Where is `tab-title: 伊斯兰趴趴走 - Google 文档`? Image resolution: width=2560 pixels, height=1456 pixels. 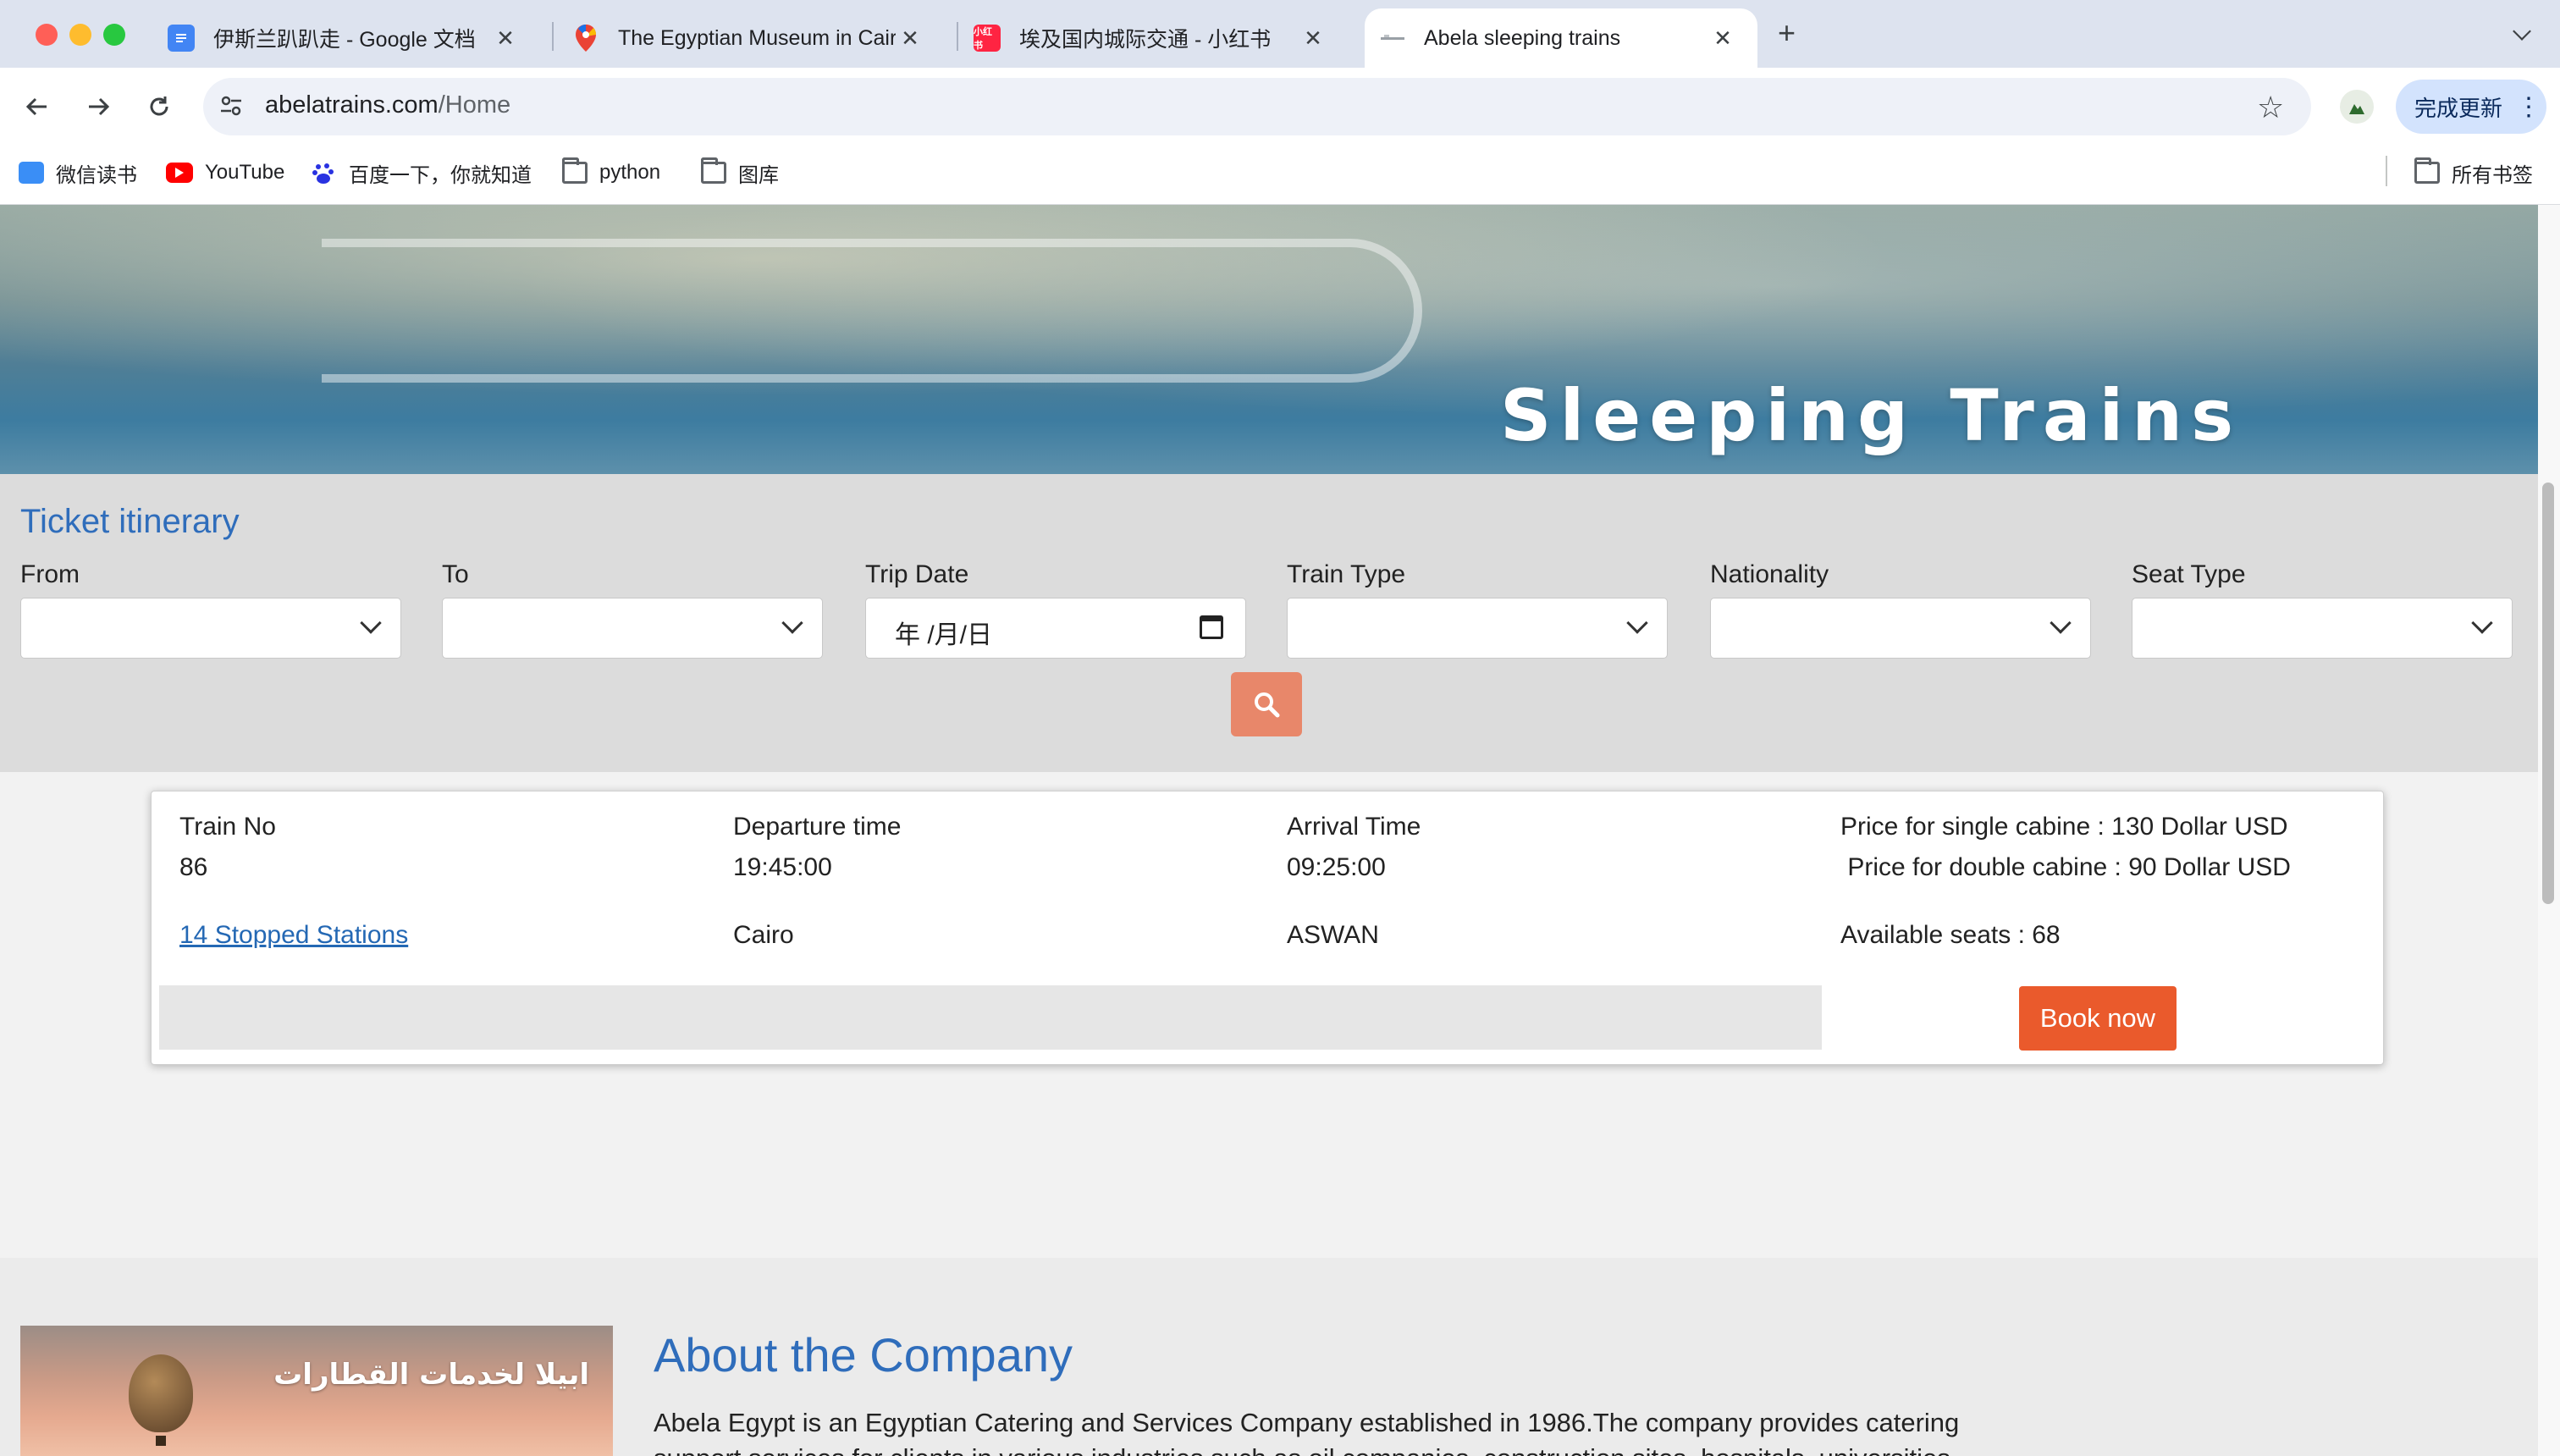
tab-title: 伊斯兰趴趴走 - Google 文档 is located at coordinates (344, 40).